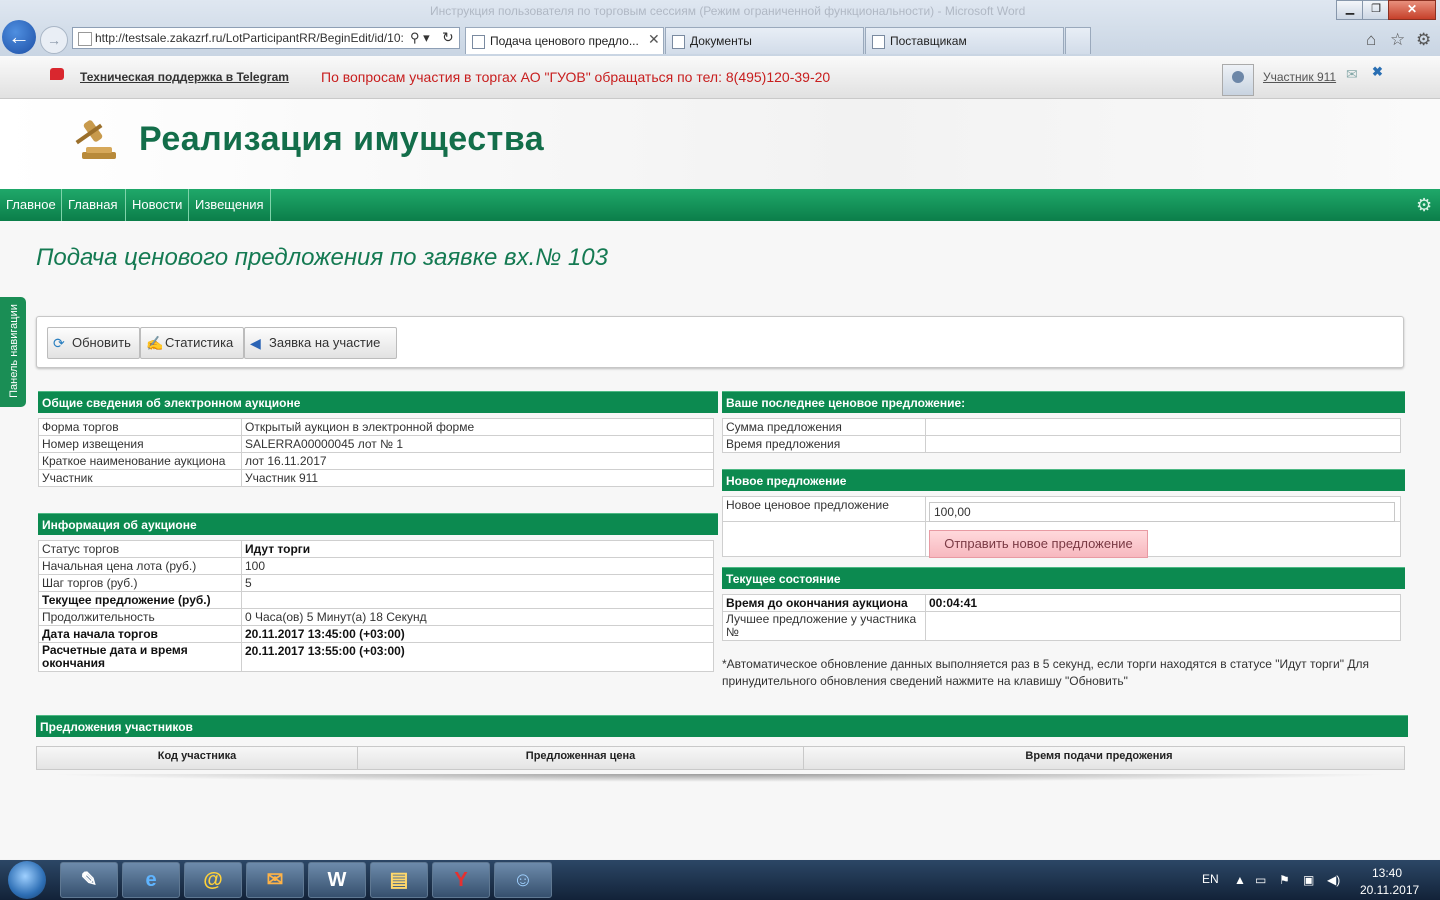  What do you see at coordinates (275, 880) in the screenshot?
I see `taskbar-outlook-icon: ✉` at bounding box center [275, 880].